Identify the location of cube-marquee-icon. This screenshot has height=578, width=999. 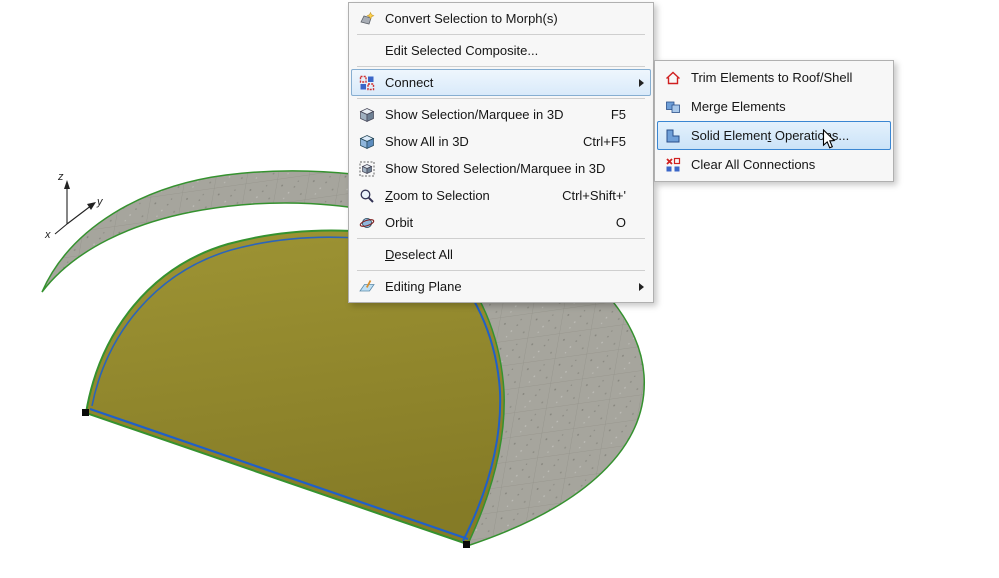
(367, 169).